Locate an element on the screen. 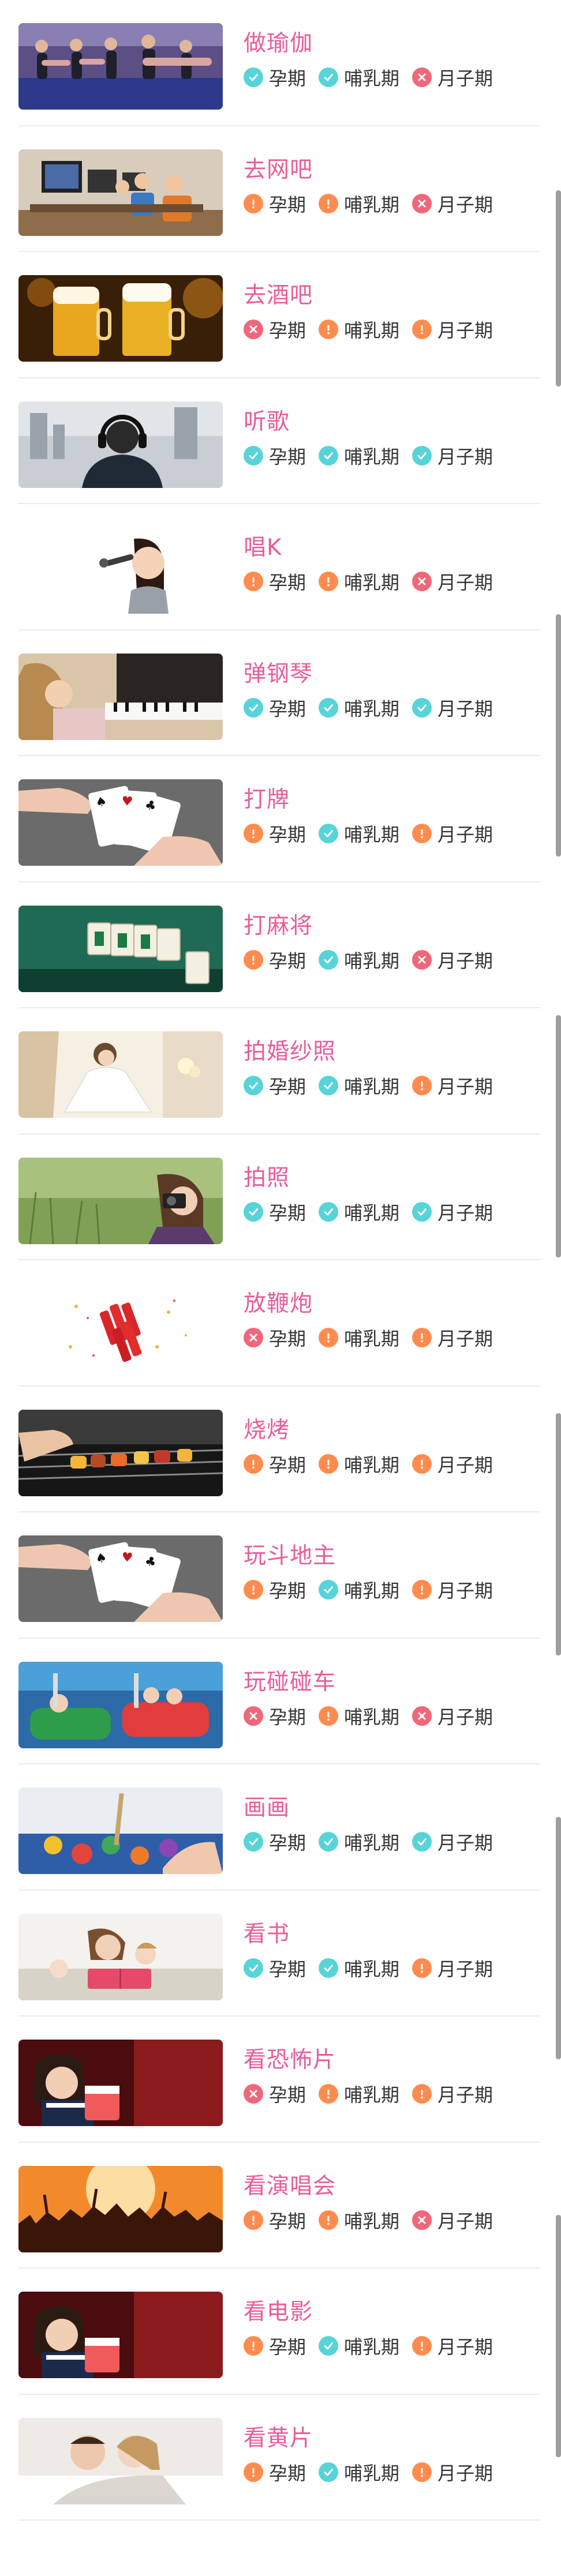 Image resolution: width=561 pixels, height=2576 pixels. thumbnail-karaoke is located at coordinates (120, 570).